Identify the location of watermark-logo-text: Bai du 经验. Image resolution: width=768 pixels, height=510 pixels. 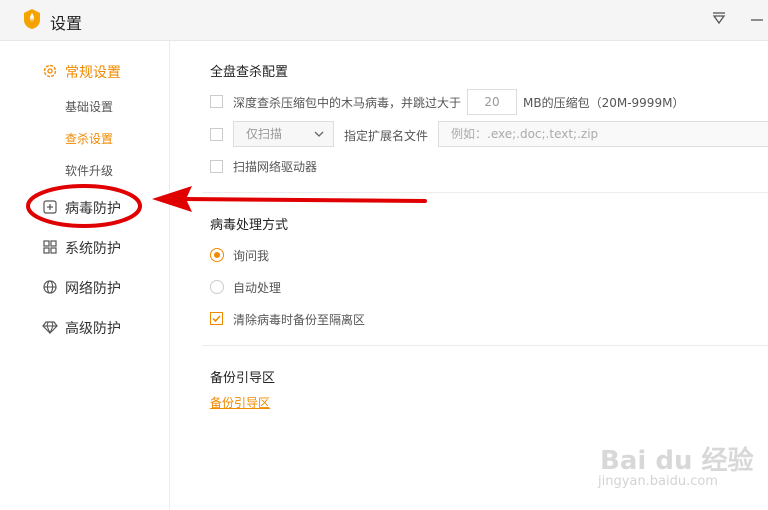
(677, 461).